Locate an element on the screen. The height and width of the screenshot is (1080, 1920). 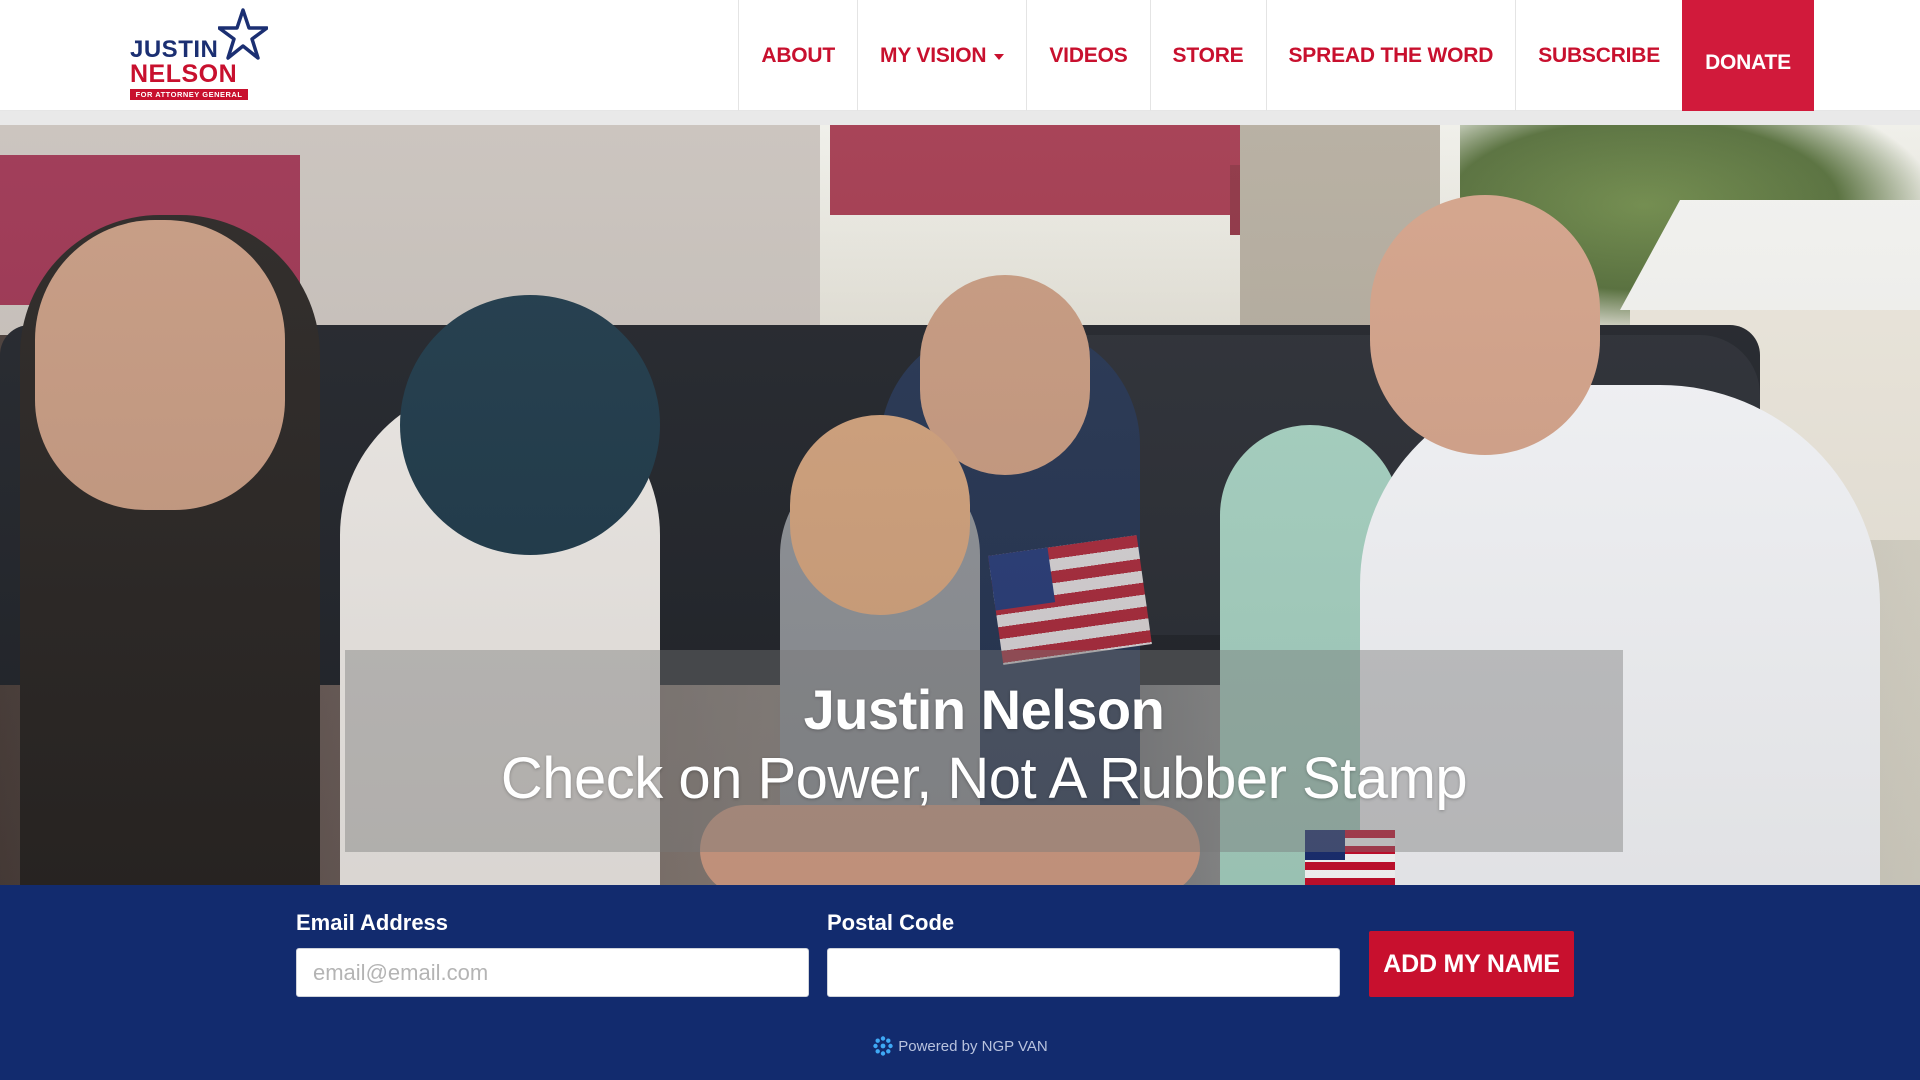
nav-subscribe-label: SUBSCRIBE is located at coordinates (1599, 55).